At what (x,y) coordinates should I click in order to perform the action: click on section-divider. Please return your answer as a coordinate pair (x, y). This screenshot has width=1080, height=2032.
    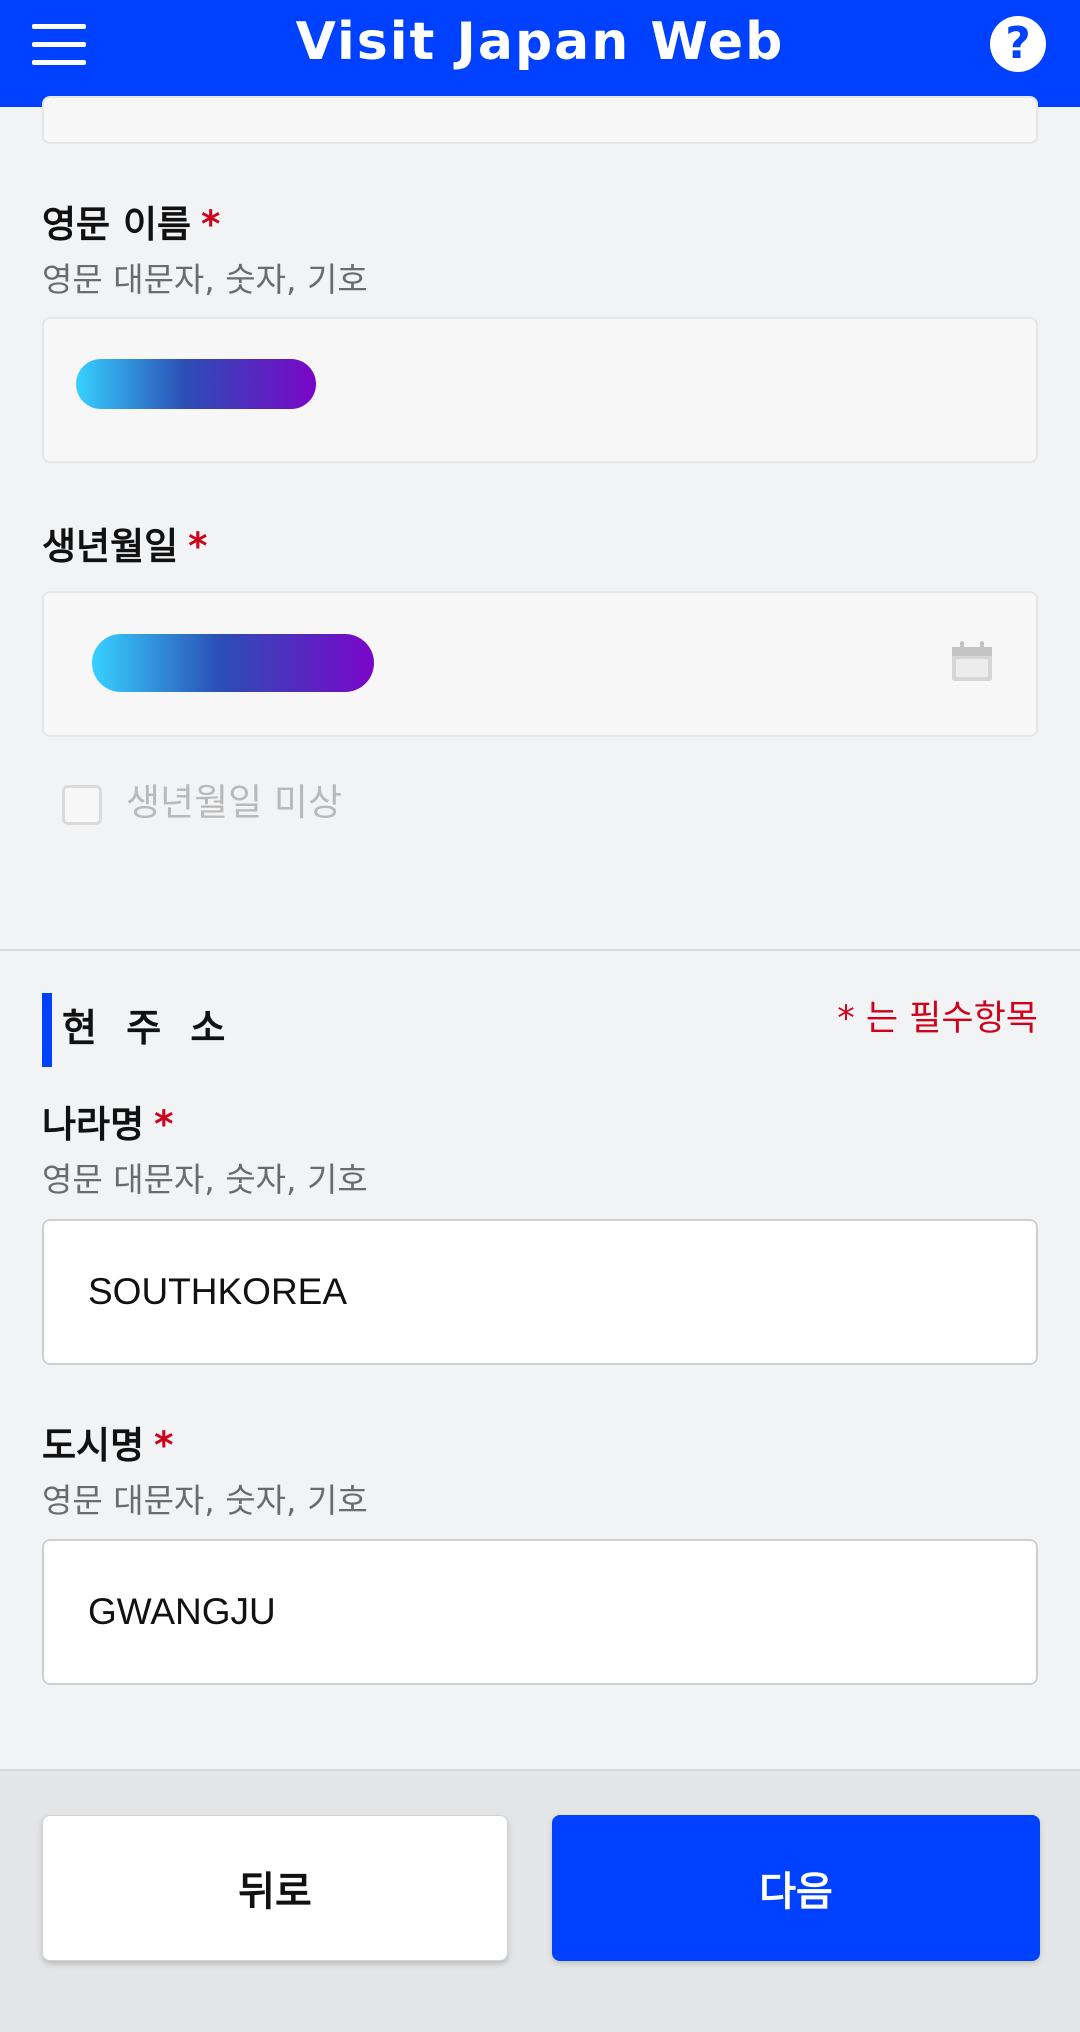
    Looking at the image, I should click on (540, 950).